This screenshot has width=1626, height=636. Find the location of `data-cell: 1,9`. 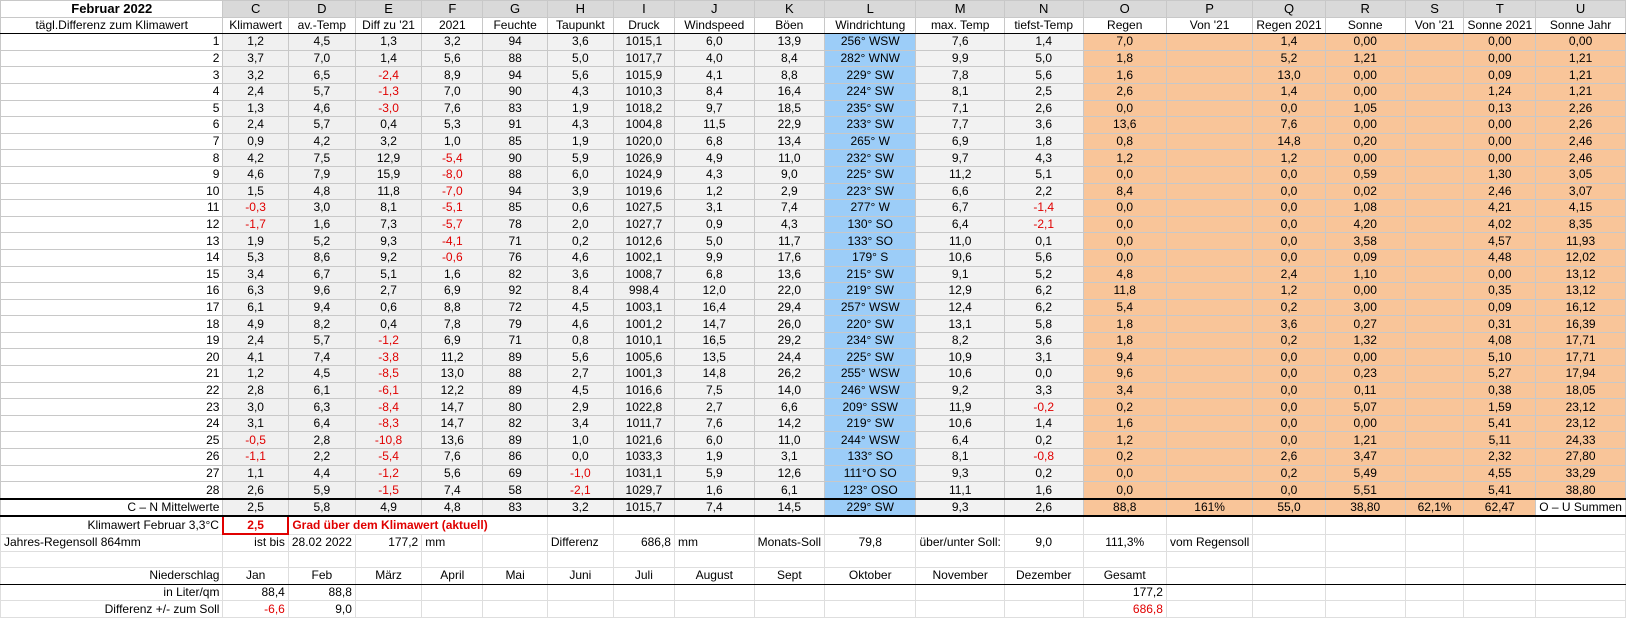

data-cell: 1,9 is located at coordinates (714, 457).